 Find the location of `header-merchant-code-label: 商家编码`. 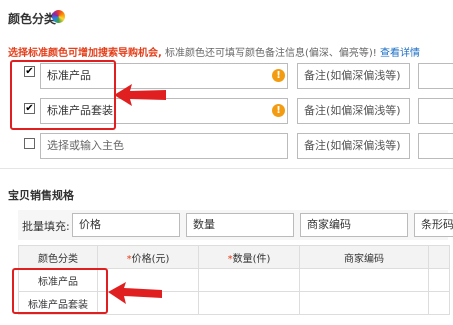

header-merchant-code-label: 商家编码 is located at coordinates (364, 259).